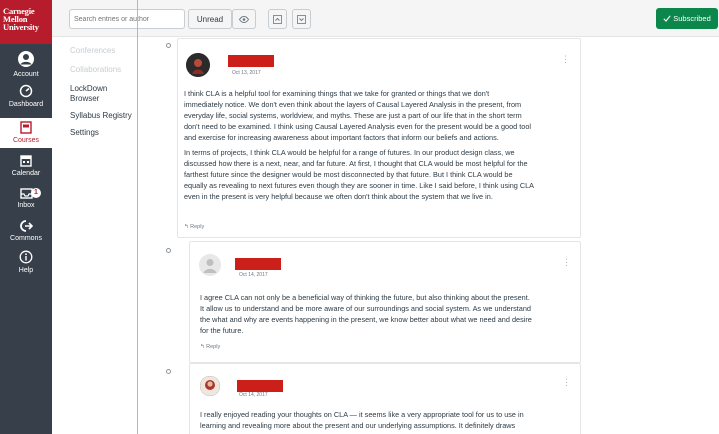 The image size is (719, 434). What do you see at coordinates (26, 226) in the screenshot?
I see `commons-icon` at bounding box center [26, 226].